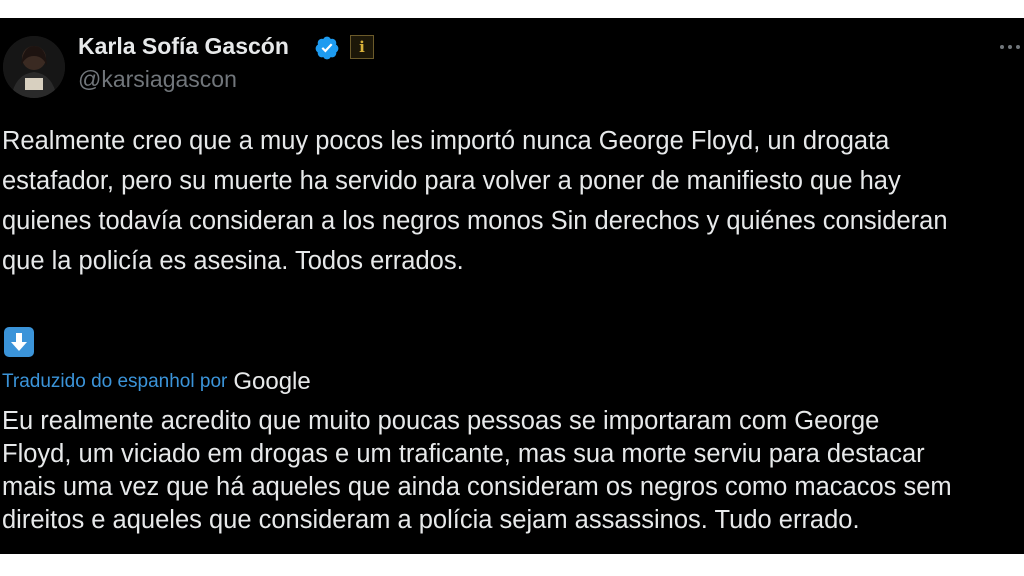  I want to click on author-handle: @karsiagascon, so click(157, 79).